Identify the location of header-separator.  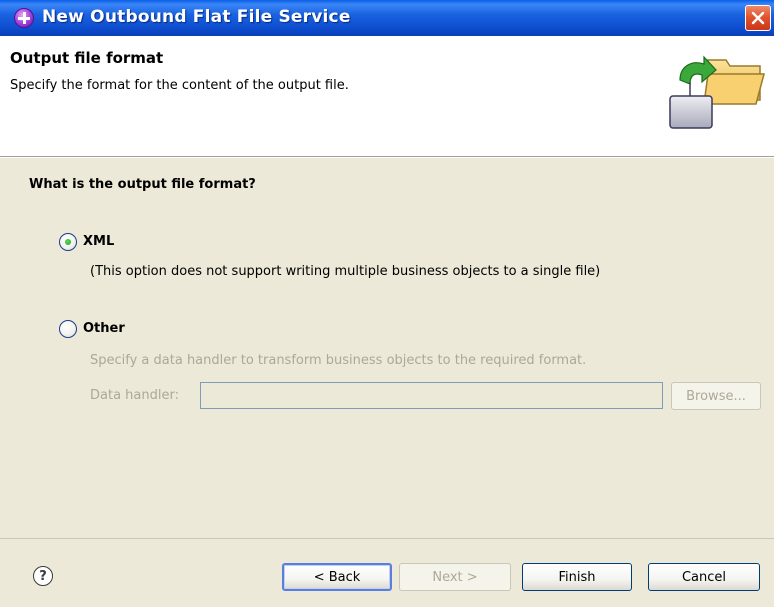
(387, 157).